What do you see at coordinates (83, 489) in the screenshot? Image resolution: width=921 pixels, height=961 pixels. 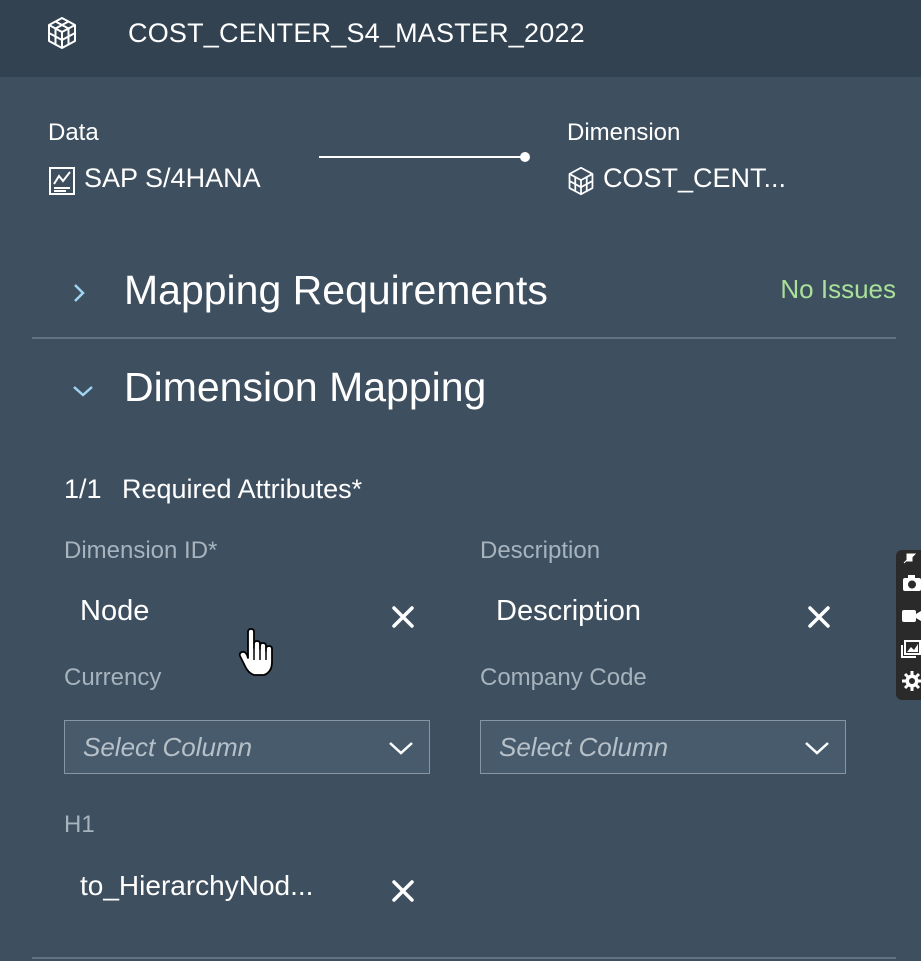 I see `required-count: 1/1` at bounding box center [83, 489].